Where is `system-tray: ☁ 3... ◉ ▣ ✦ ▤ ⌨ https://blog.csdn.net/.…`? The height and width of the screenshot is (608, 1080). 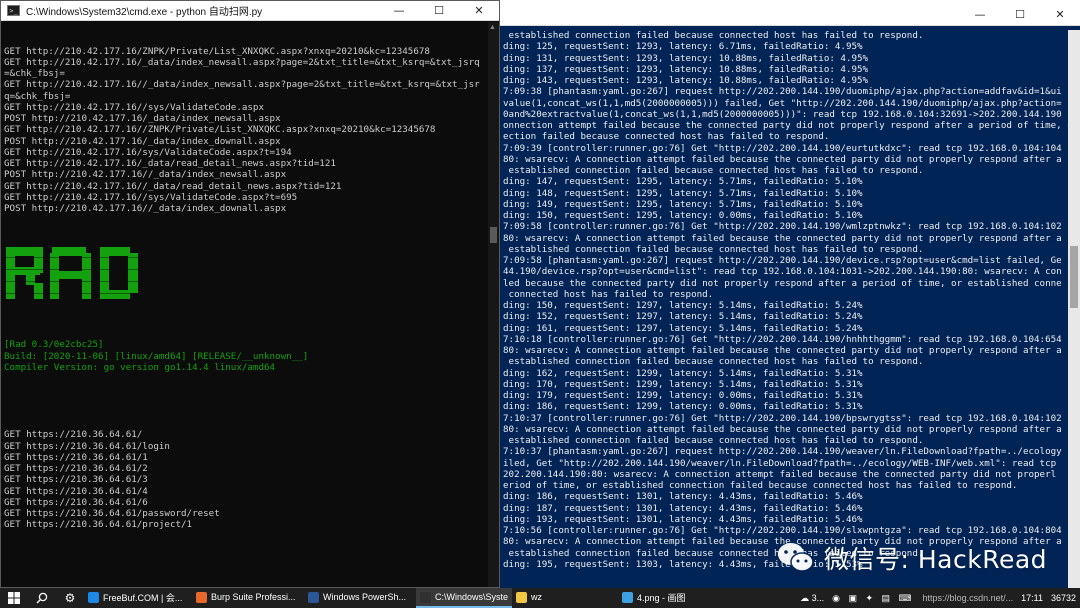 system-tray: ☁ 3... ◉ ▣ ✦ ▤ ⌨ https://blog.csdn.net/.… is located at coordinates (938, 598).